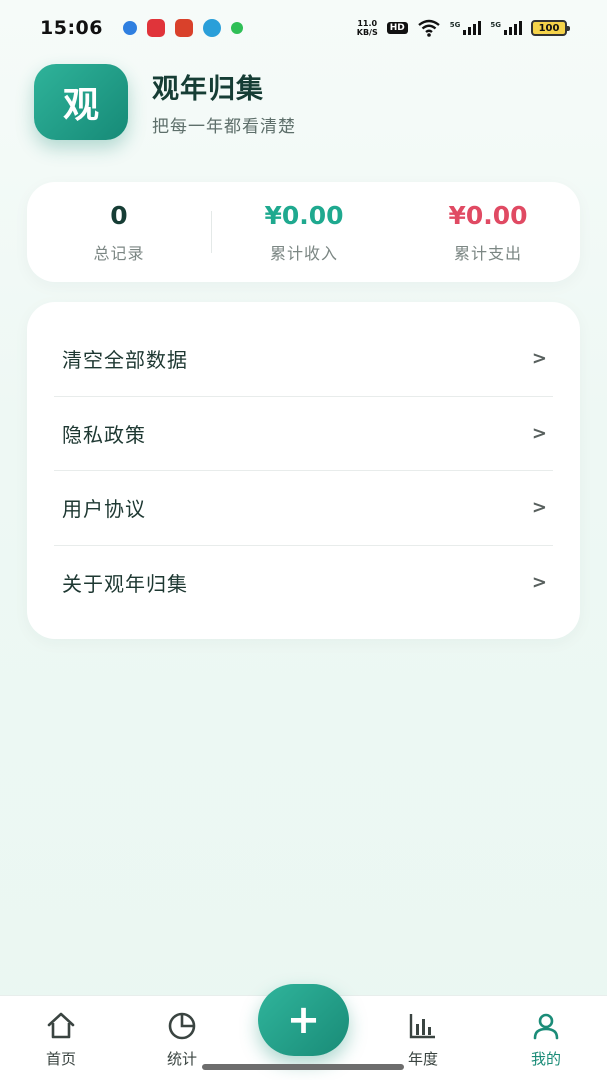 The height and width of the screenshot is (1080, 607). I want to click on battery-icon: 100, so click(550, 28).